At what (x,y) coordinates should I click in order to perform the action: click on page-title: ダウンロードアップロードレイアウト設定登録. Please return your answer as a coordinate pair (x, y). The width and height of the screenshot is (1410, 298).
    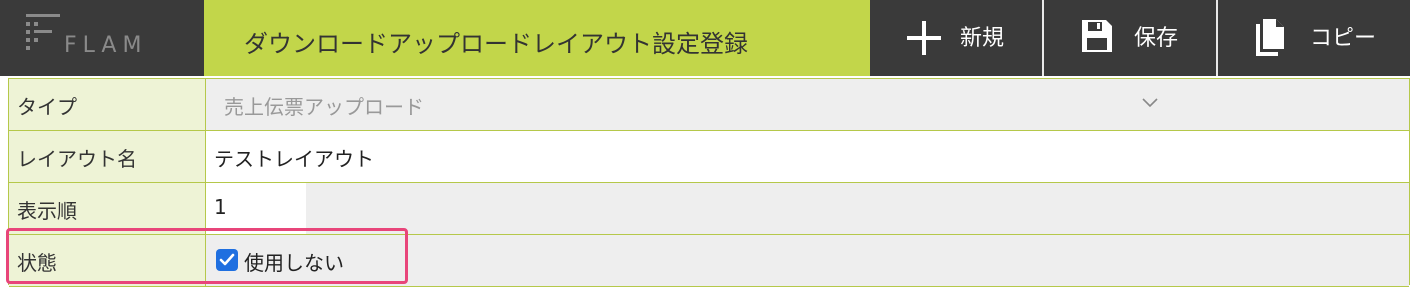
    Looking at the image, I should click on (496, 44).